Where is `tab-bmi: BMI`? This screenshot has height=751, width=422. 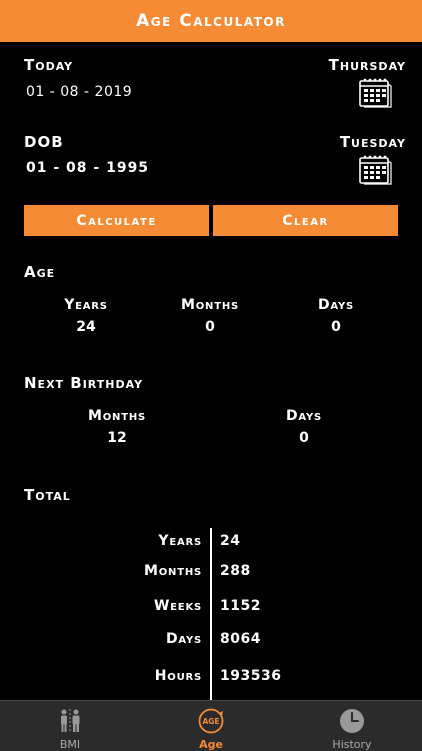
tab-bmi: BMI is located at coordinates (70, 726).